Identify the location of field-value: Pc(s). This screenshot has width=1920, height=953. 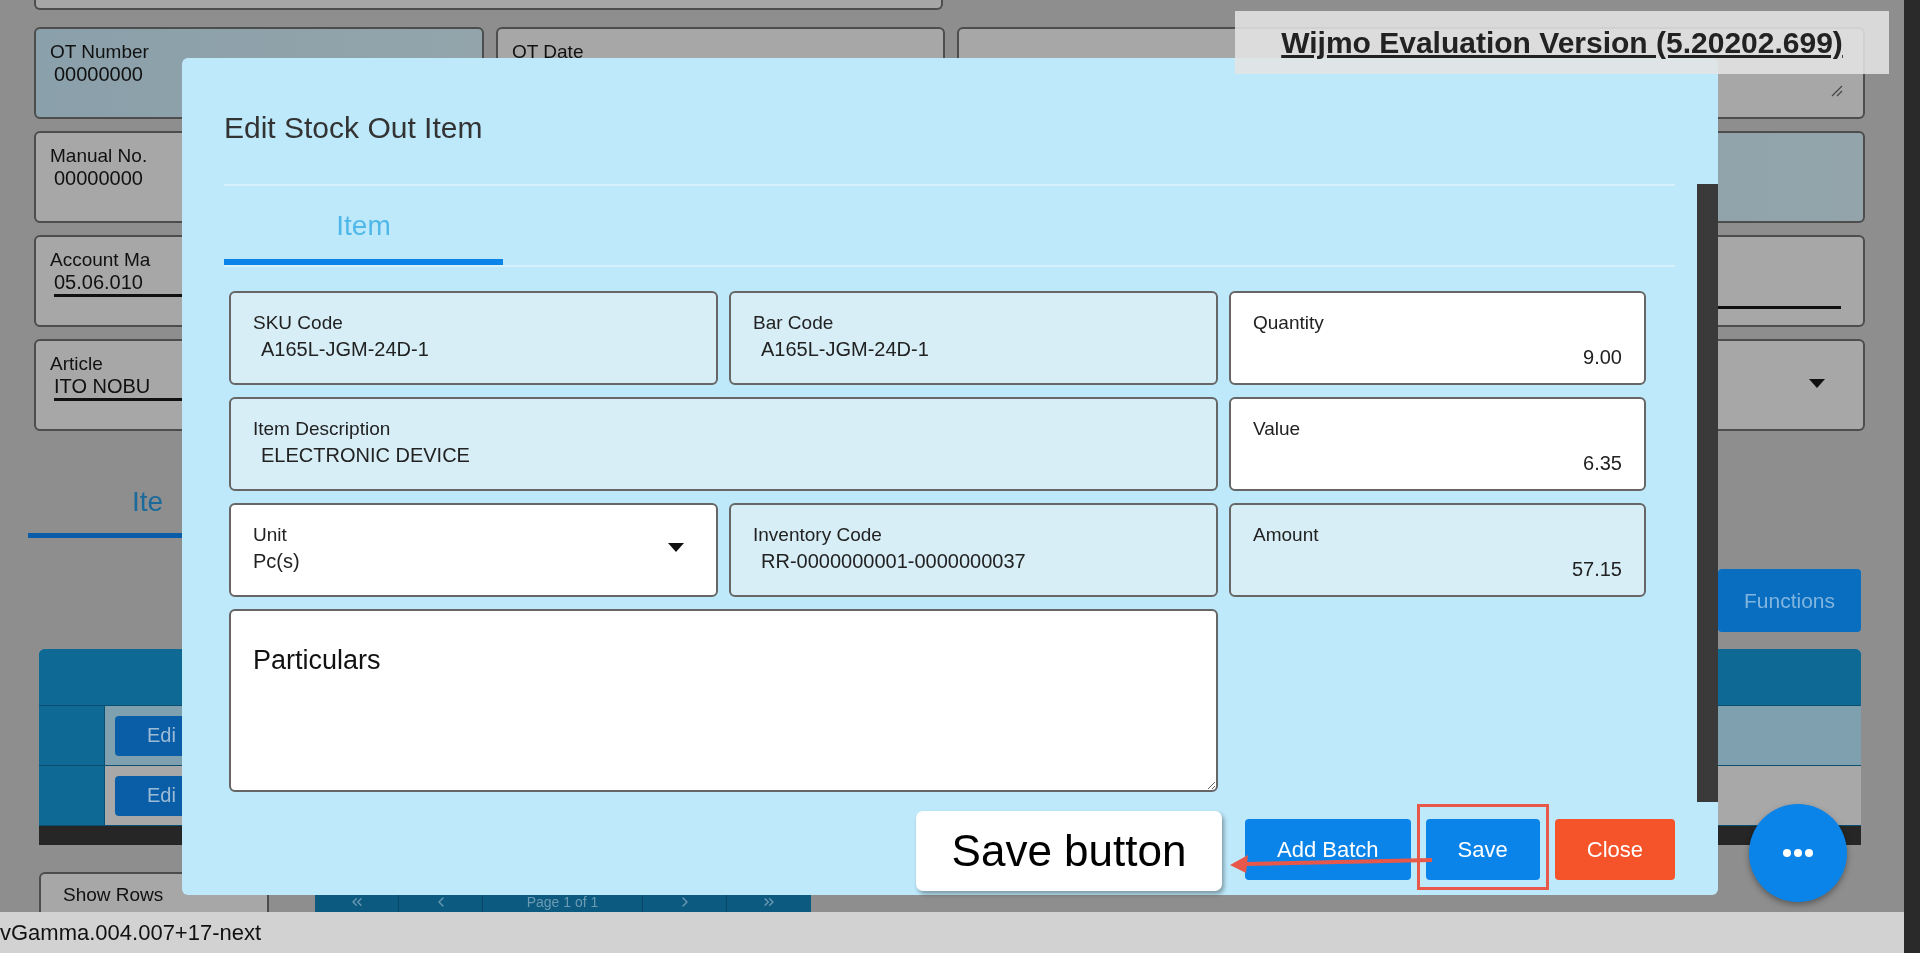
(276, 561).